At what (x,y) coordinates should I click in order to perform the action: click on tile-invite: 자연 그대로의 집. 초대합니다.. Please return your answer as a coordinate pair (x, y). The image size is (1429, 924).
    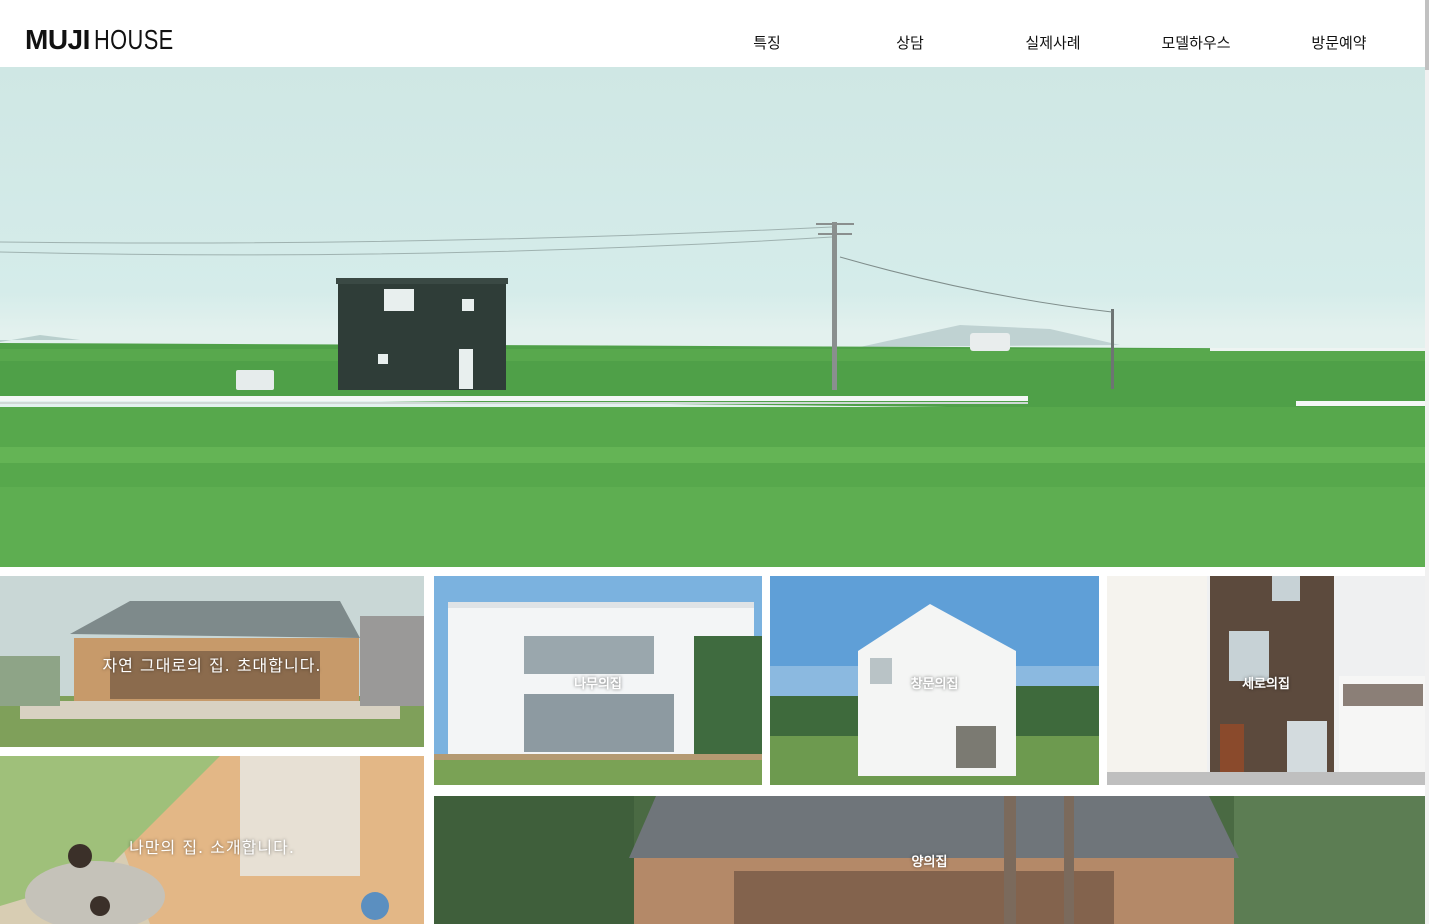
    Looking at the image, I should click on (212, 661).